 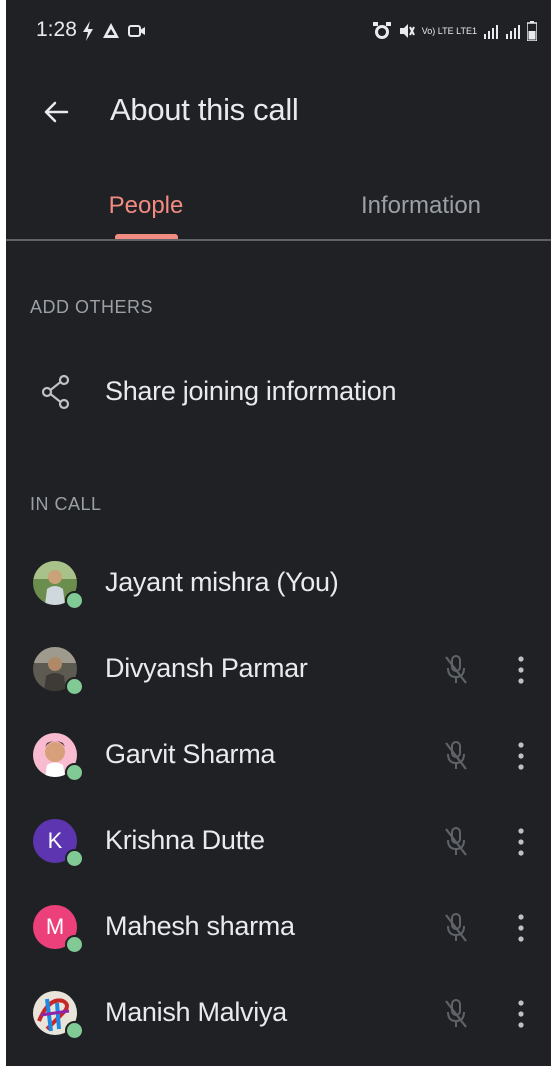 What do you see at coordinates (196, 1012) in the screenshot?
I see `participant-name: Manish Malviya` at bounding box center [196, 1012].